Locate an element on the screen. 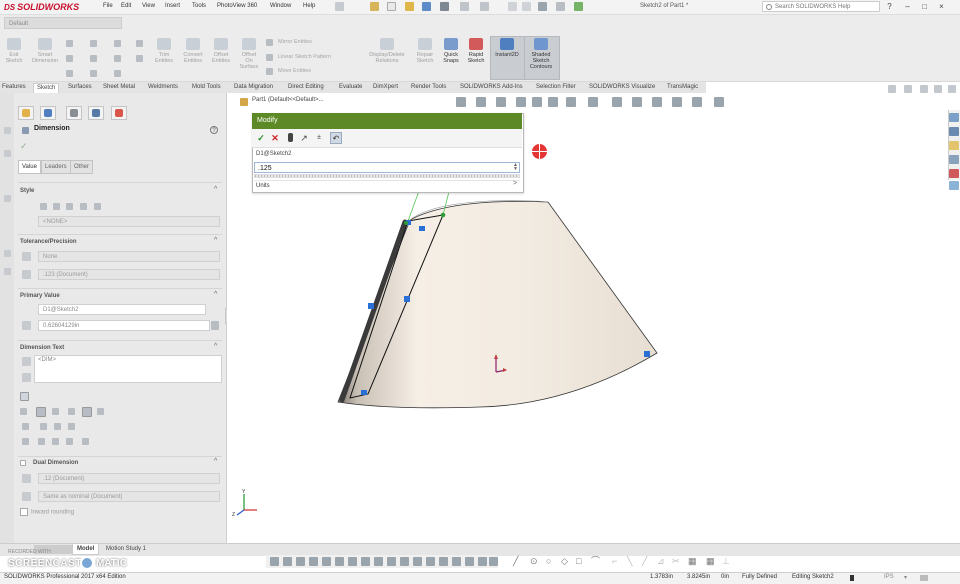 This screenshot has width=960, height=584. tab-dimxpert: DimXpert is located at coordinates (385, 87).